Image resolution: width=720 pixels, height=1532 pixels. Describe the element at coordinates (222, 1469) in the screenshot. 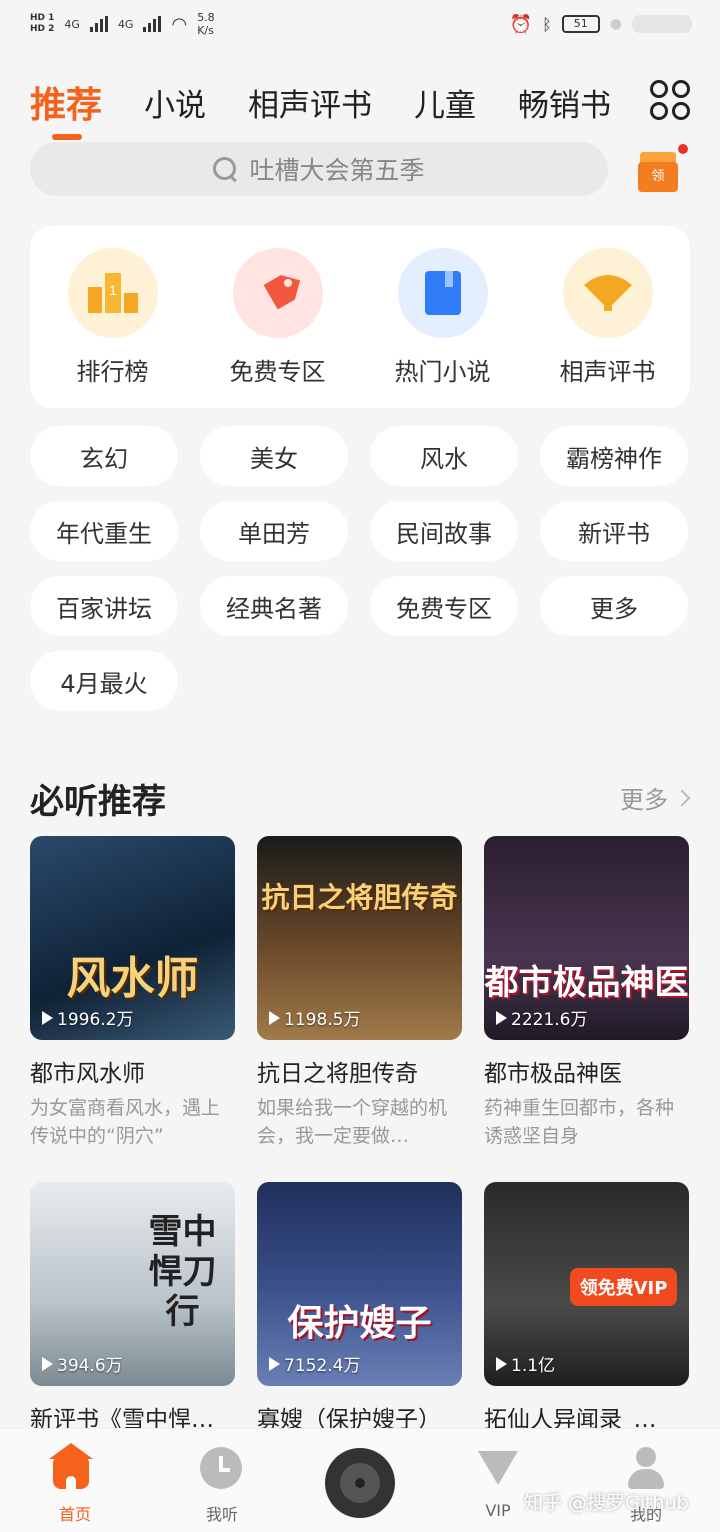

I see `clock-icon` at that location.